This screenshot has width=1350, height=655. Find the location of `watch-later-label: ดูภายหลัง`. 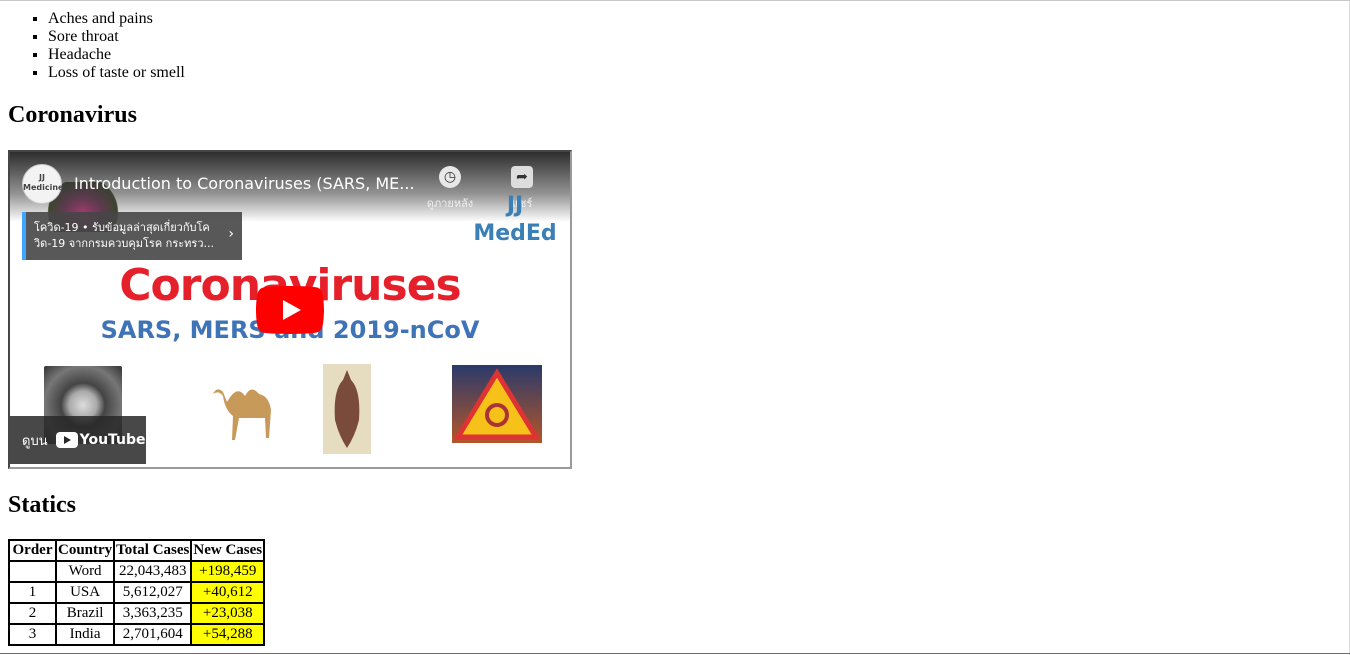

watch-later-label: ดูภายหลัง is located at coordinates (450, 203).